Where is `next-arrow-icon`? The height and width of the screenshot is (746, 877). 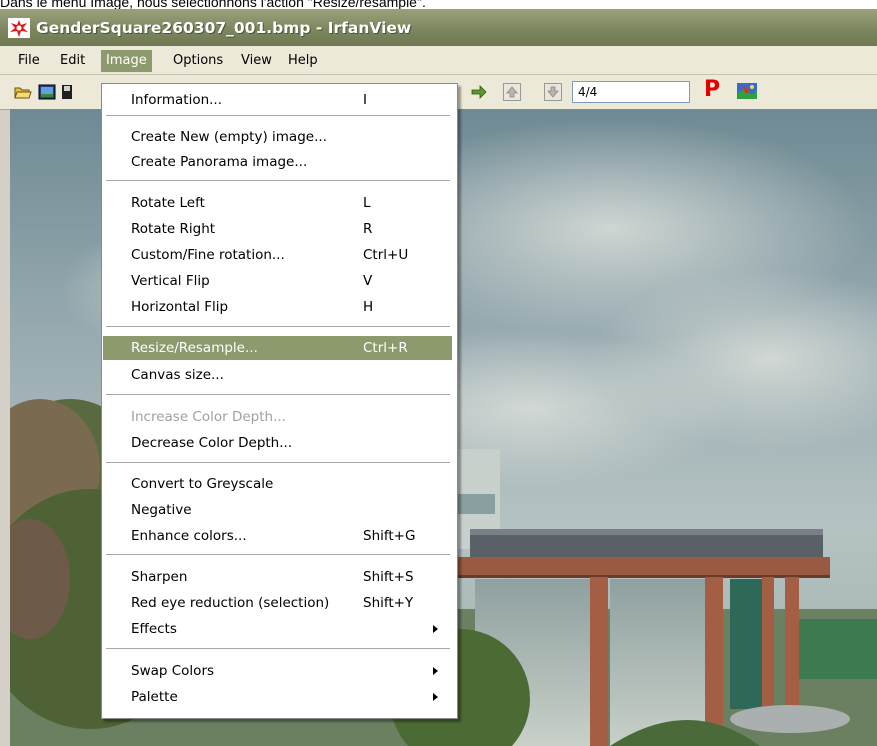
next-arrow-icon is located at coordinates (479, 92).